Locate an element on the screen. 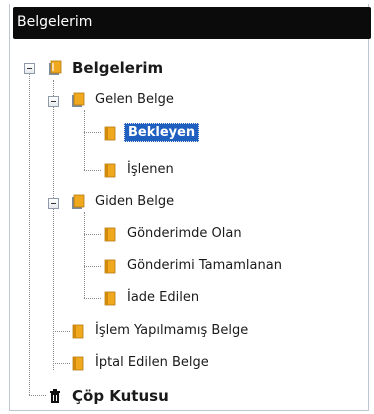  tree-node-label: Gönderimde Olan is located at coordinates (184, 233).